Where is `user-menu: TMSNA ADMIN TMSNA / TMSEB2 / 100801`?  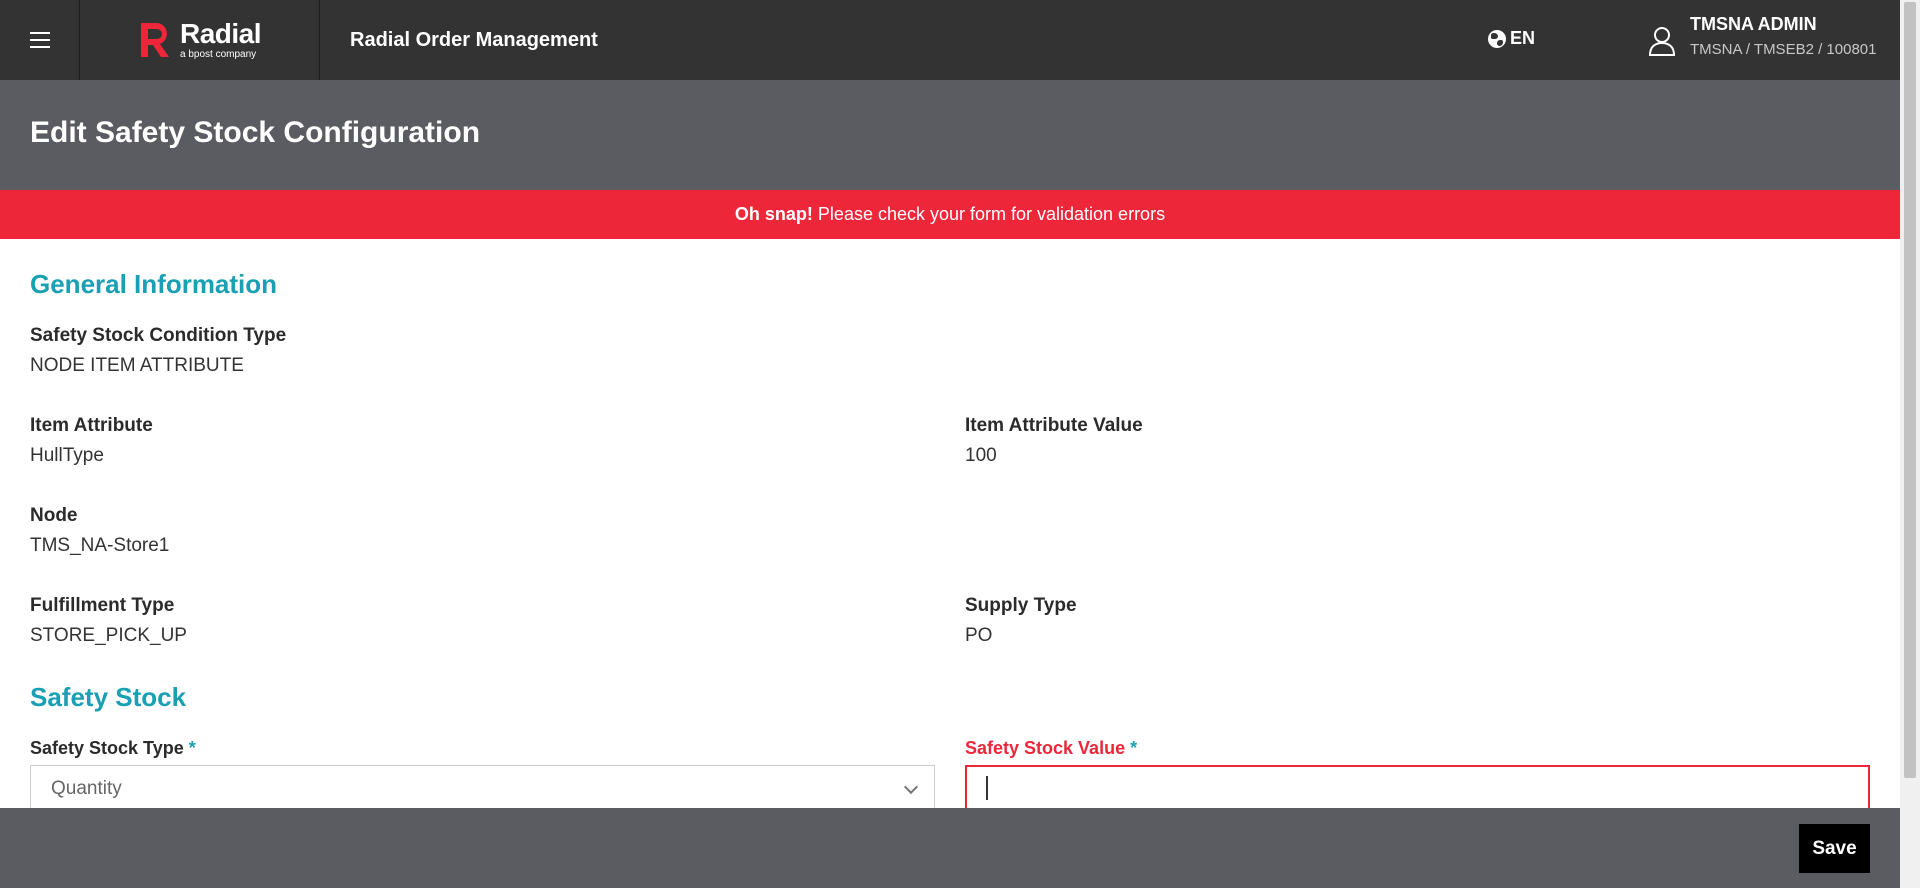
user-menu: TMSNA ADMIN TMSNA / TMSEB2 / 100801 is located at coordinates (1762, 36).